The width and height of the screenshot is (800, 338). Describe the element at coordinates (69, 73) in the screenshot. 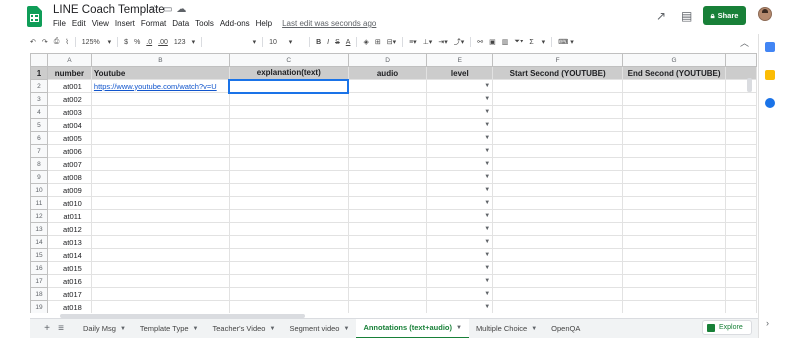

I see `header-cell-number: number` at that location.